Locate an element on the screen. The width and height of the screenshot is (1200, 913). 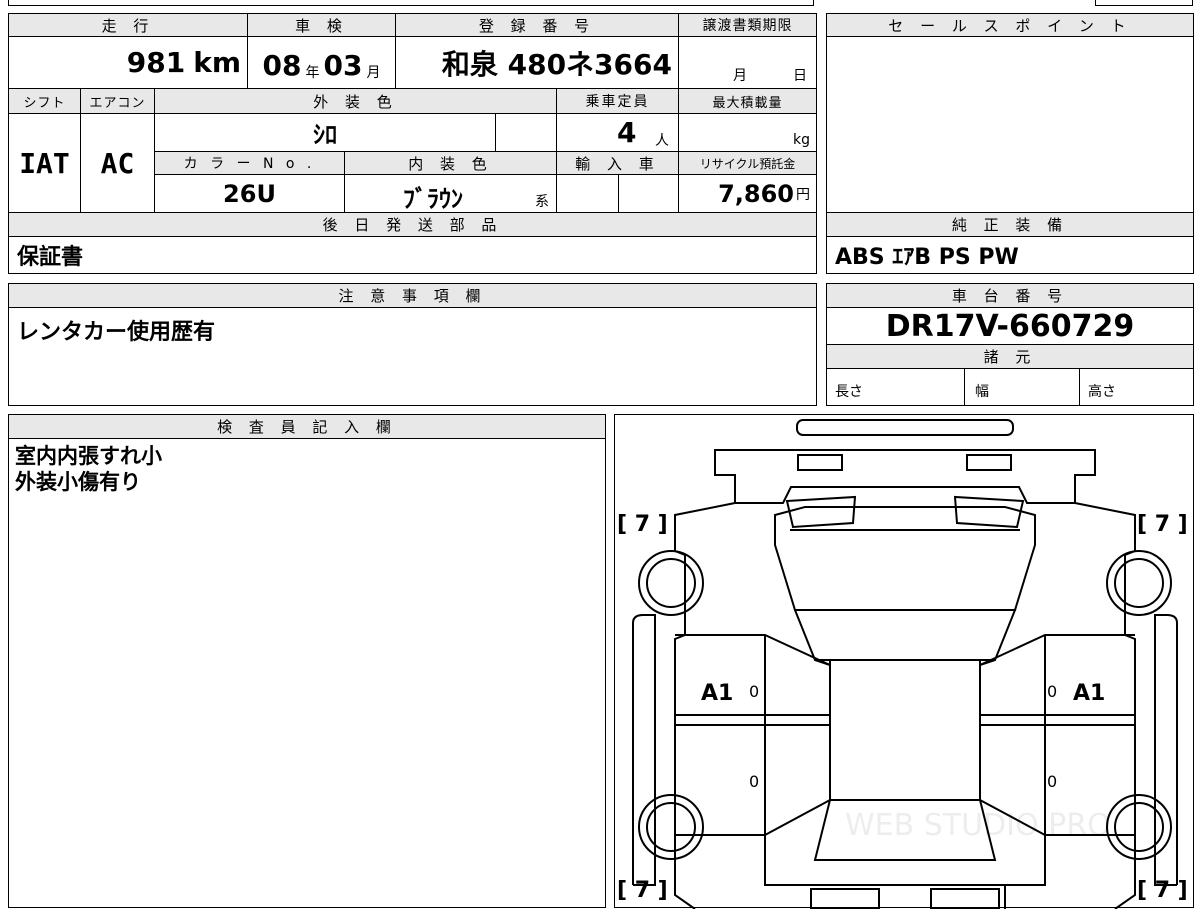
import-cell-a is located at coordinates (587, 193).